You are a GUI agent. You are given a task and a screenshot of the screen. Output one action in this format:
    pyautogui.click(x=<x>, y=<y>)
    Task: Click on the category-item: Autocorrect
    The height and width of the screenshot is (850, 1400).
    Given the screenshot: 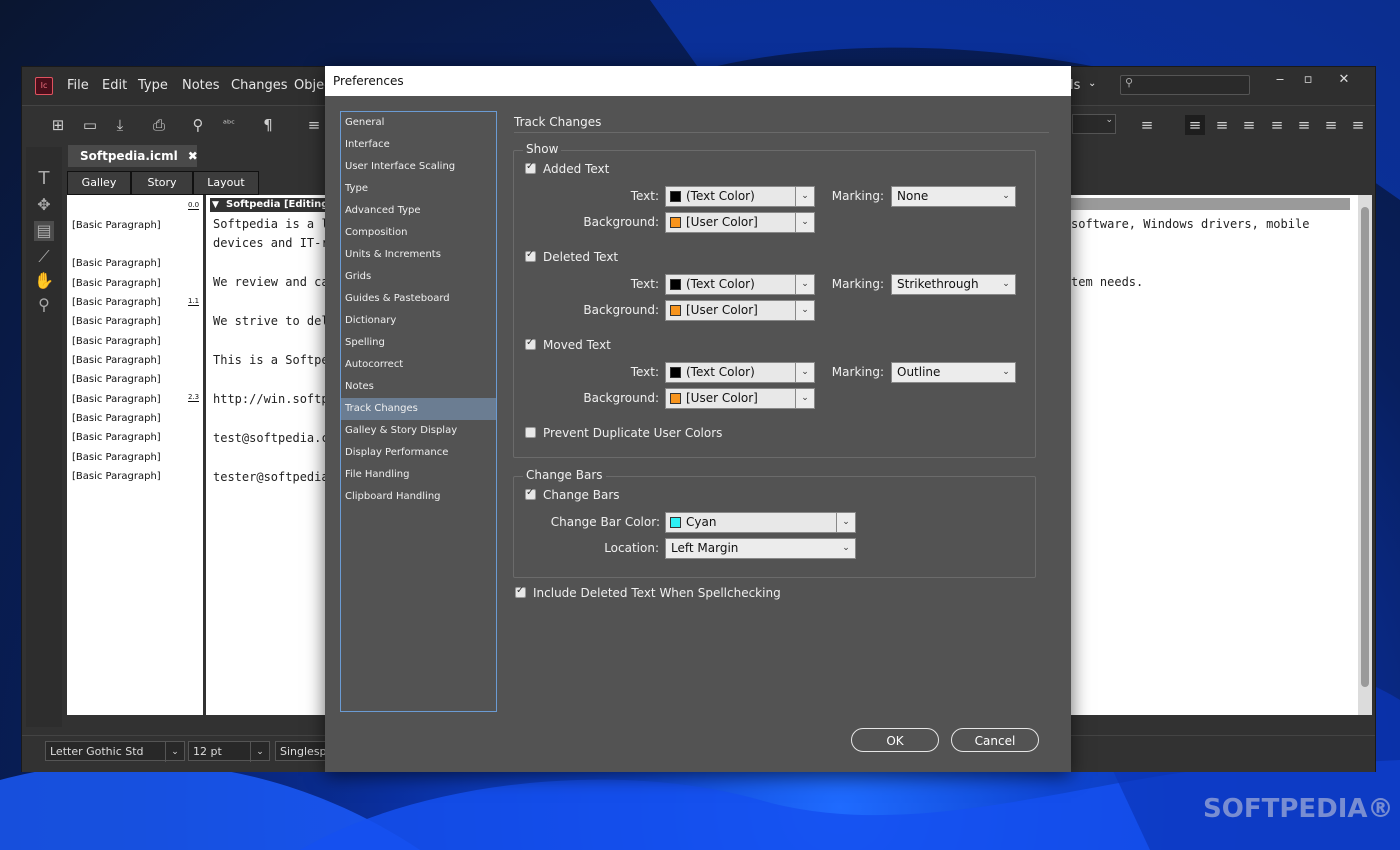 What is the action you would take?
    pyautogui.click(x=418, y=365)
    